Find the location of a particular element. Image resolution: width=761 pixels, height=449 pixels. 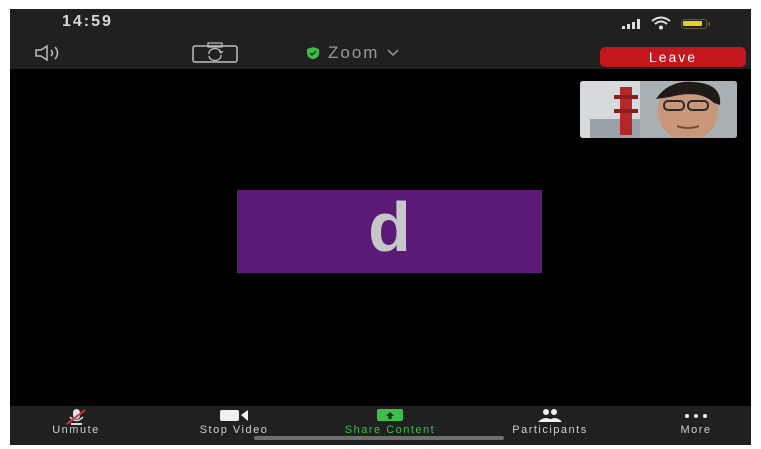

more-button: More is located at coordinates (696, 425).